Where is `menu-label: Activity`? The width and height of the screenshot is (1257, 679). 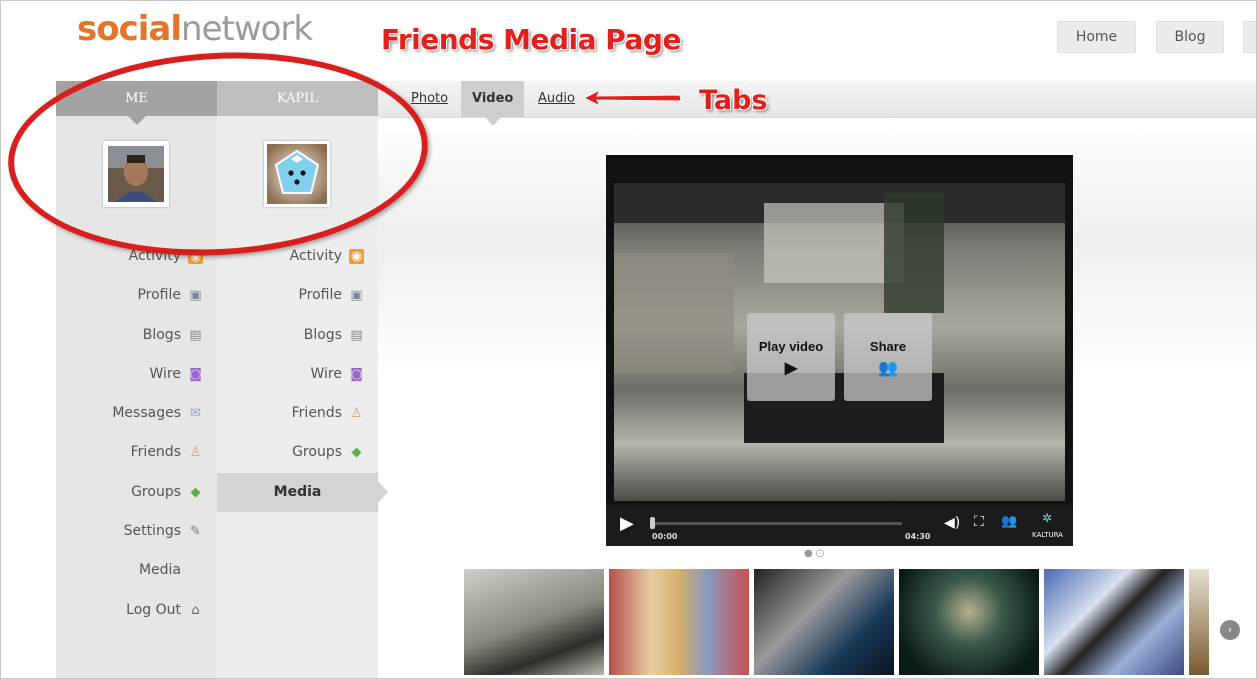 menu-label: Activity is located at coordinates (315, 256).